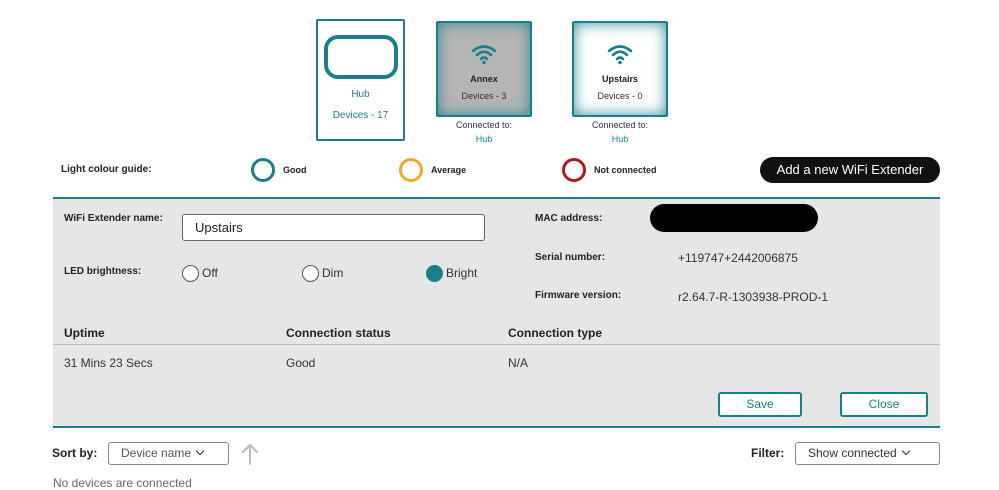 This screenshot has width=999, height=490. I want to click on empty-devices-message: No devices are connected, so click(122, 483).